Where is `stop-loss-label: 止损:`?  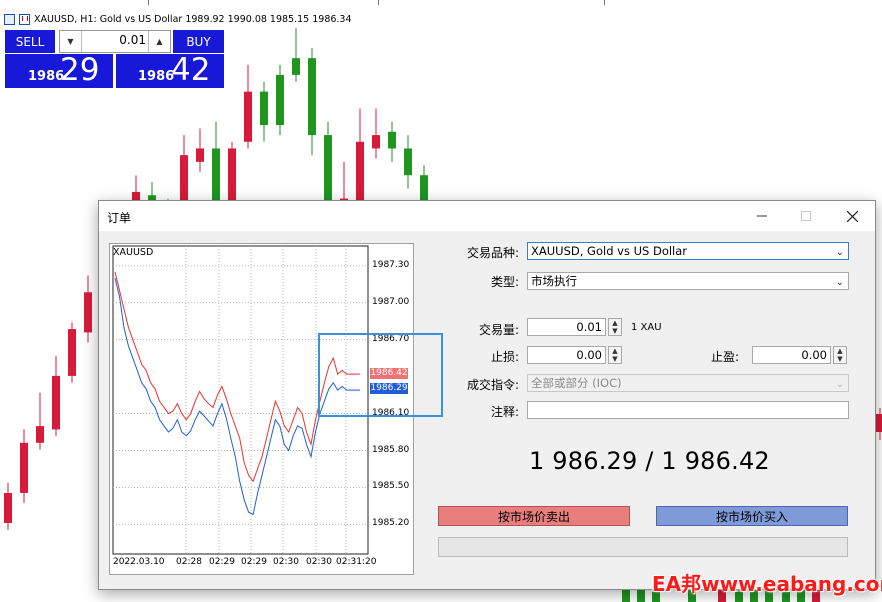 stop-loss-label: 止损: is located at coordinates (504, 357).